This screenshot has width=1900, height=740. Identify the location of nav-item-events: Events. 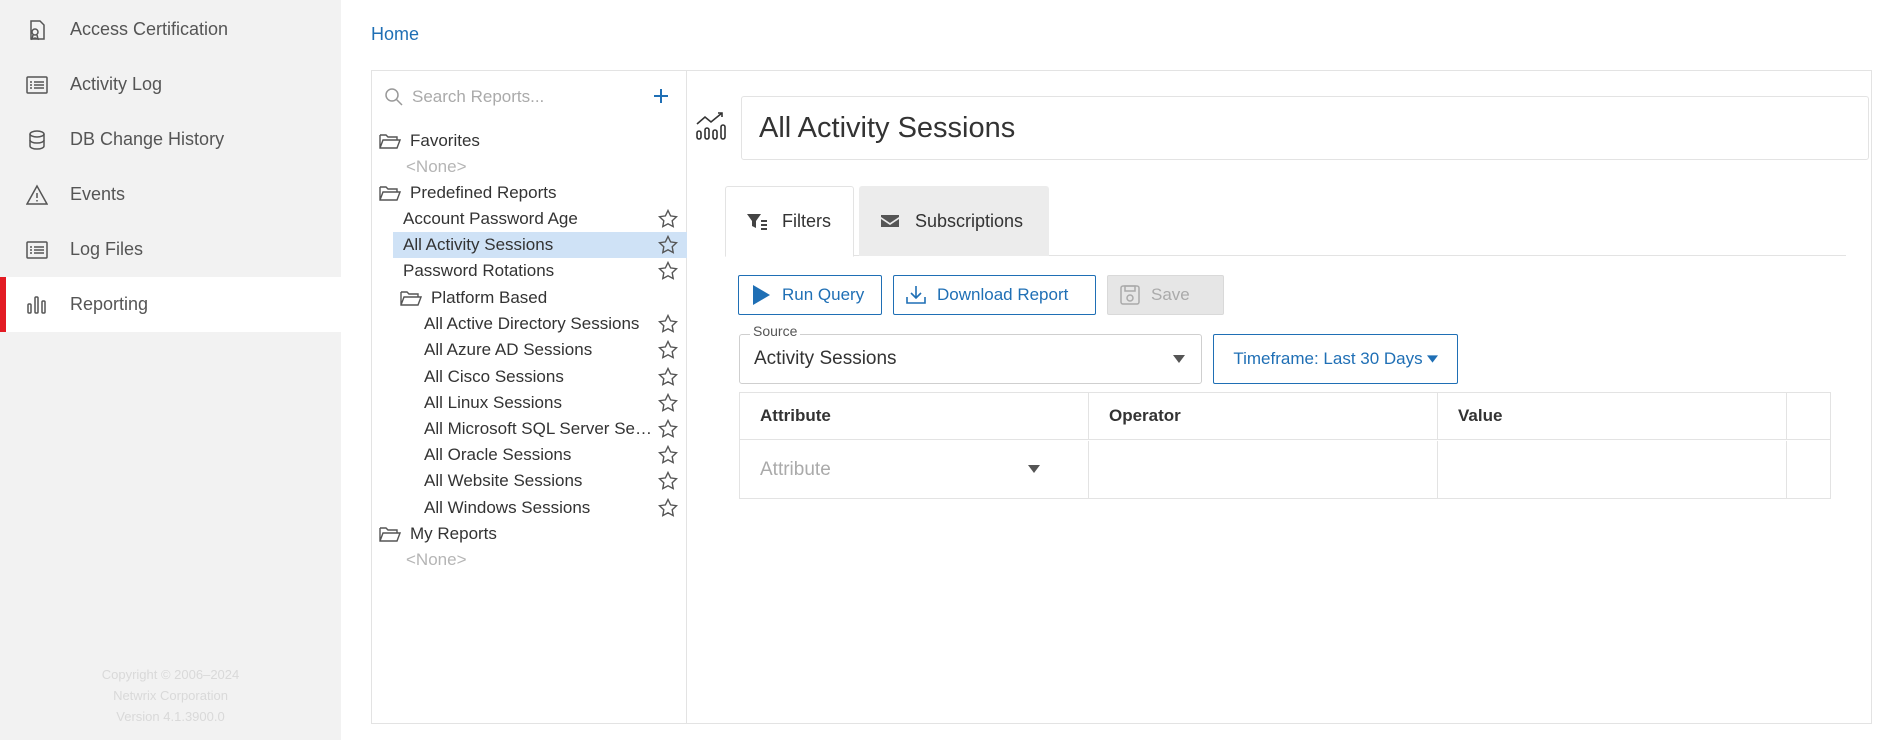
(170, 194).